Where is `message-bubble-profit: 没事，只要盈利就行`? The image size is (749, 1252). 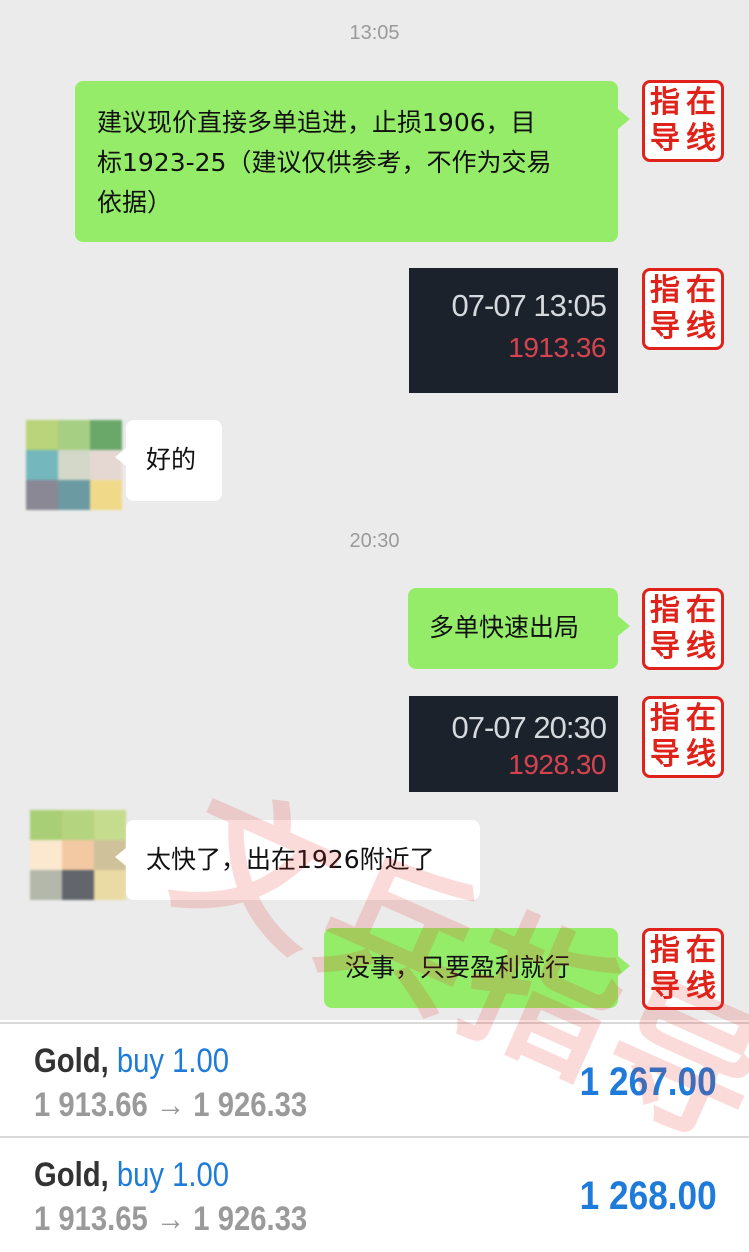
message-bubble-profit: 没事，只要盈利就行 is located at coordinates (477, 968).